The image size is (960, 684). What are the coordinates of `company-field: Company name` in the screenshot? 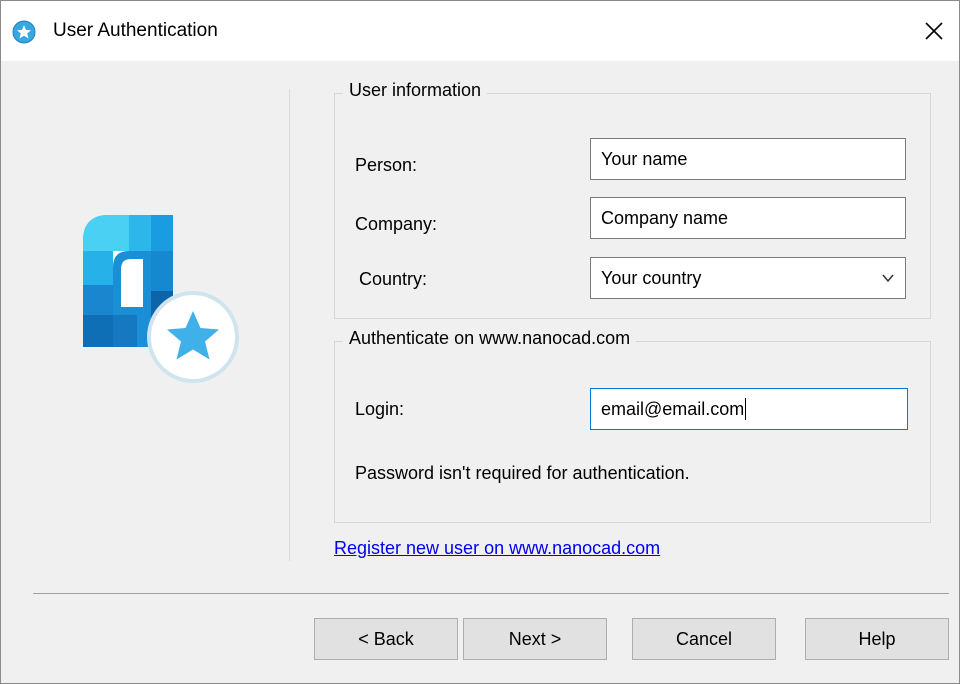 It's located at (748, 218).